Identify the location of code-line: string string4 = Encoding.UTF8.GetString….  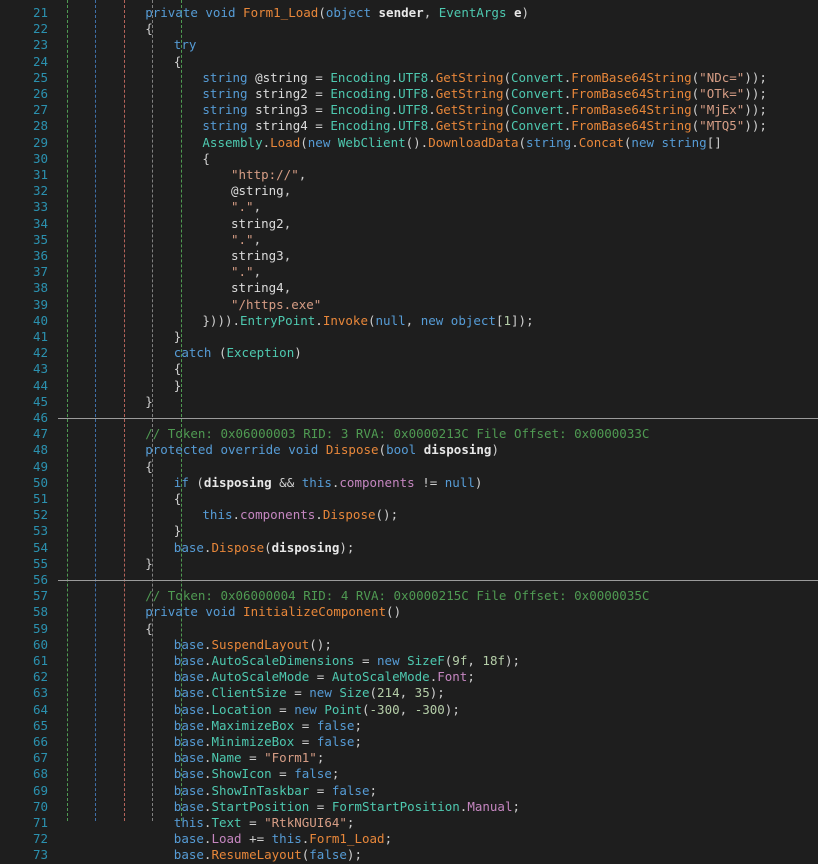
(484, 126).